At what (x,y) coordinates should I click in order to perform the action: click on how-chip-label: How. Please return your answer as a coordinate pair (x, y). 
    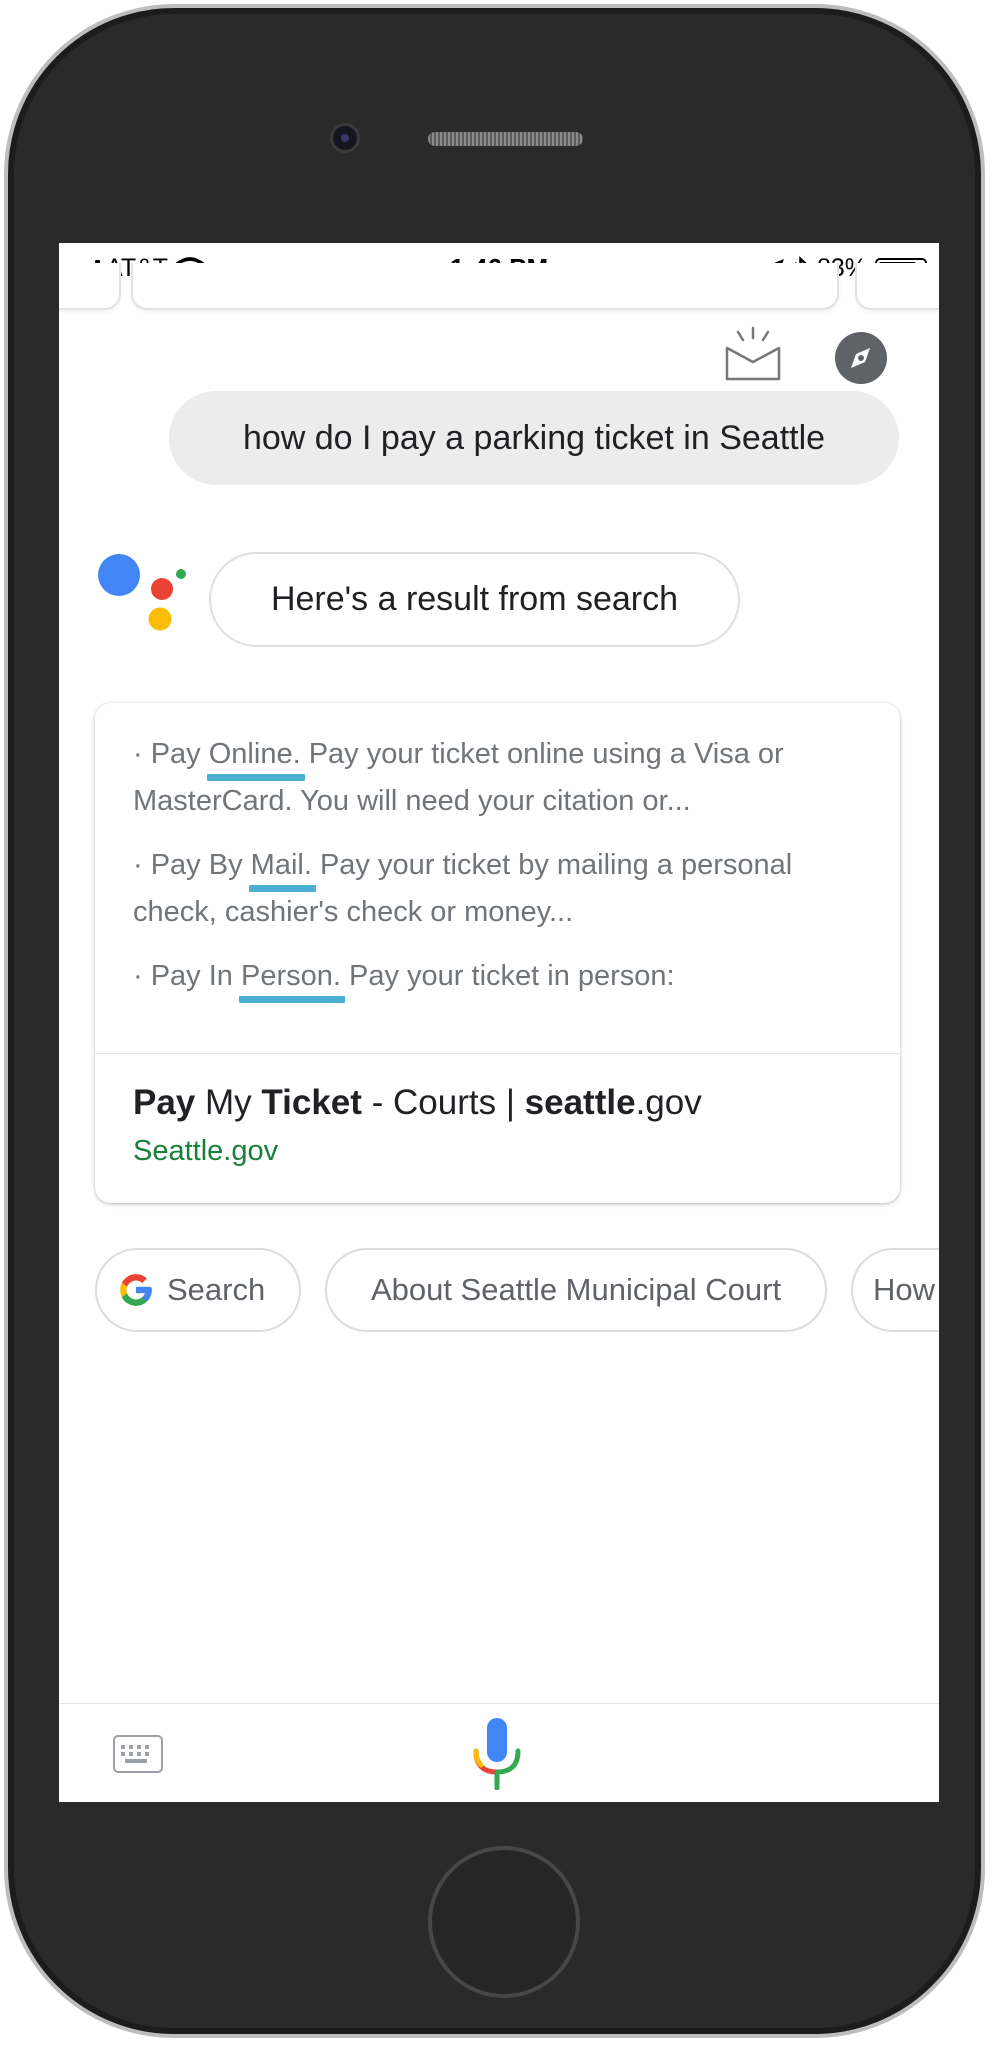
    Looking at the image, I should click on (904, 1289).